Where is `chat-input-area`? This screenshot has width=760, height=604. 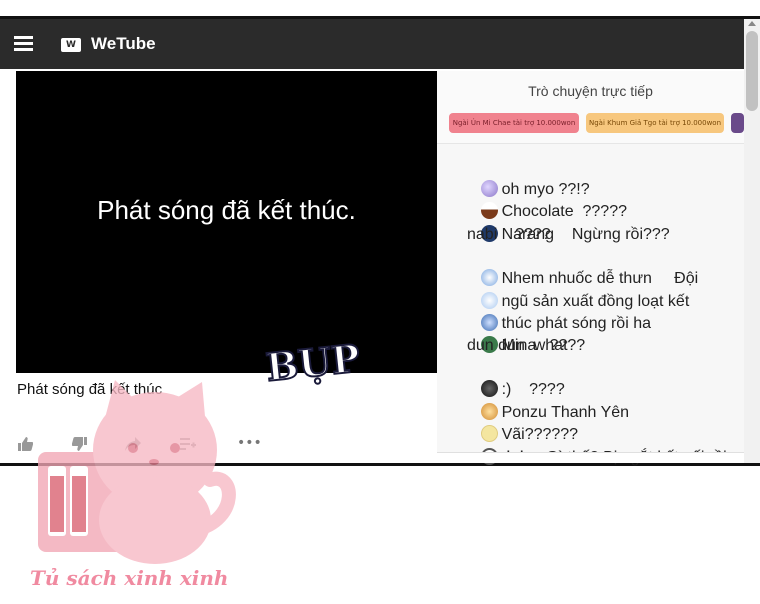
chat-input-area is located at coordinates (590, 457).